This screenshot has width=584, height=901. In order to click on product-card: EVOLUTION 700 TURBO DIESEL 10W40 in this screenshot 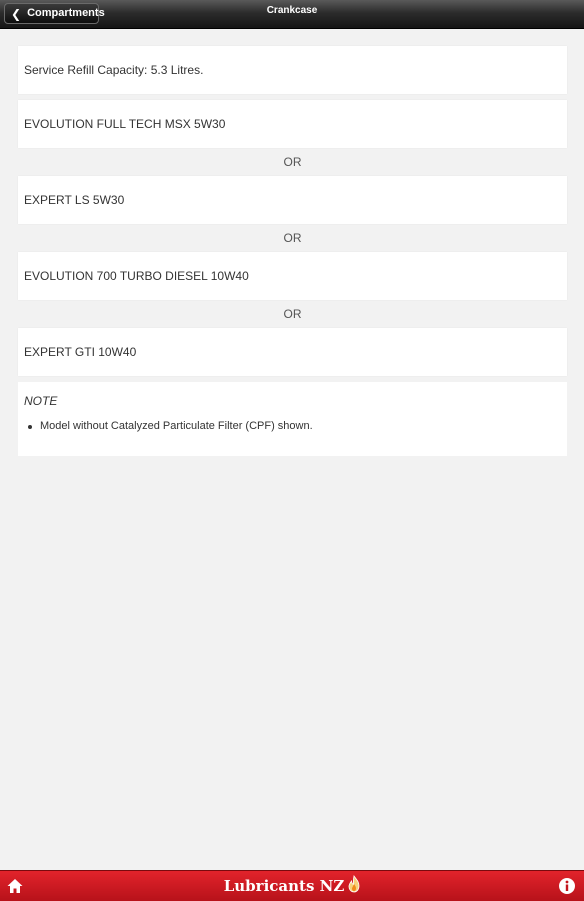, I will do `click(292, 276)`.